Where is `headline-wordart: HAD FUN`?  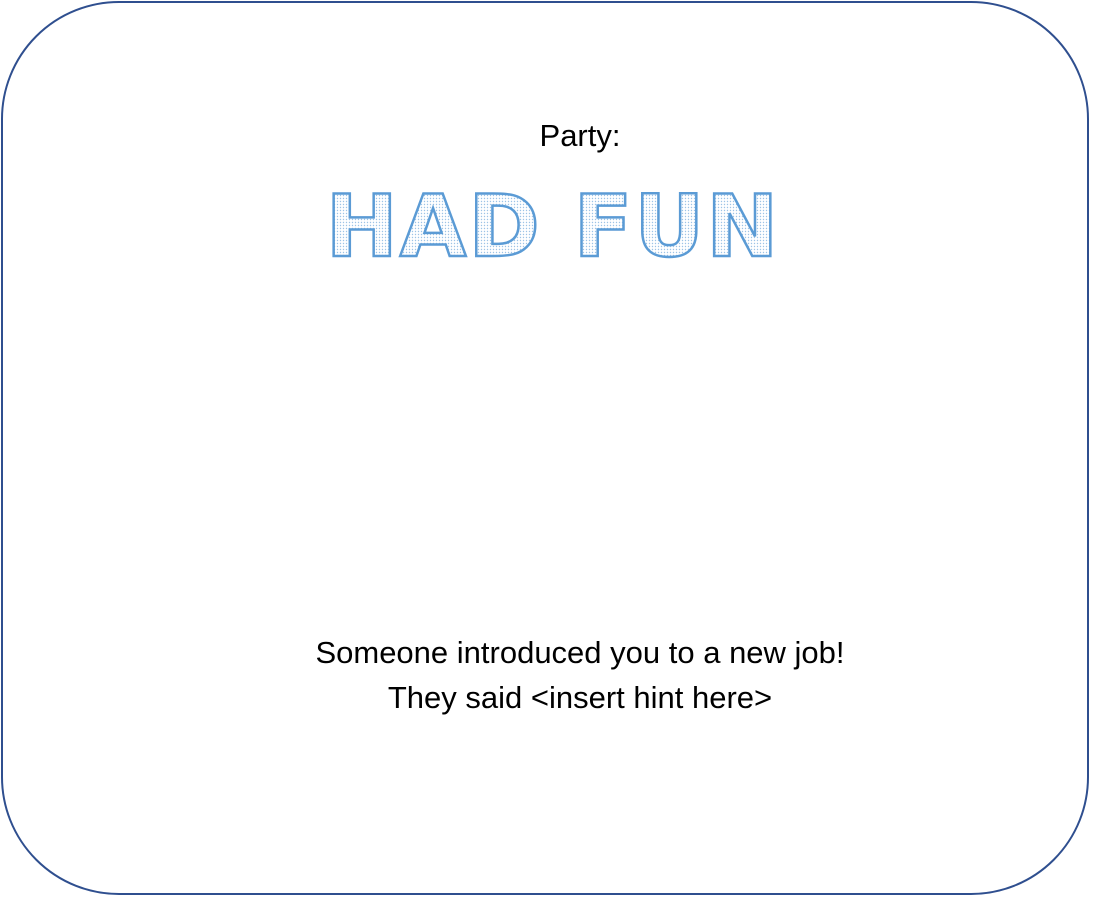 headline-wordart: HAD FUN is located at coordinates (547, 225).